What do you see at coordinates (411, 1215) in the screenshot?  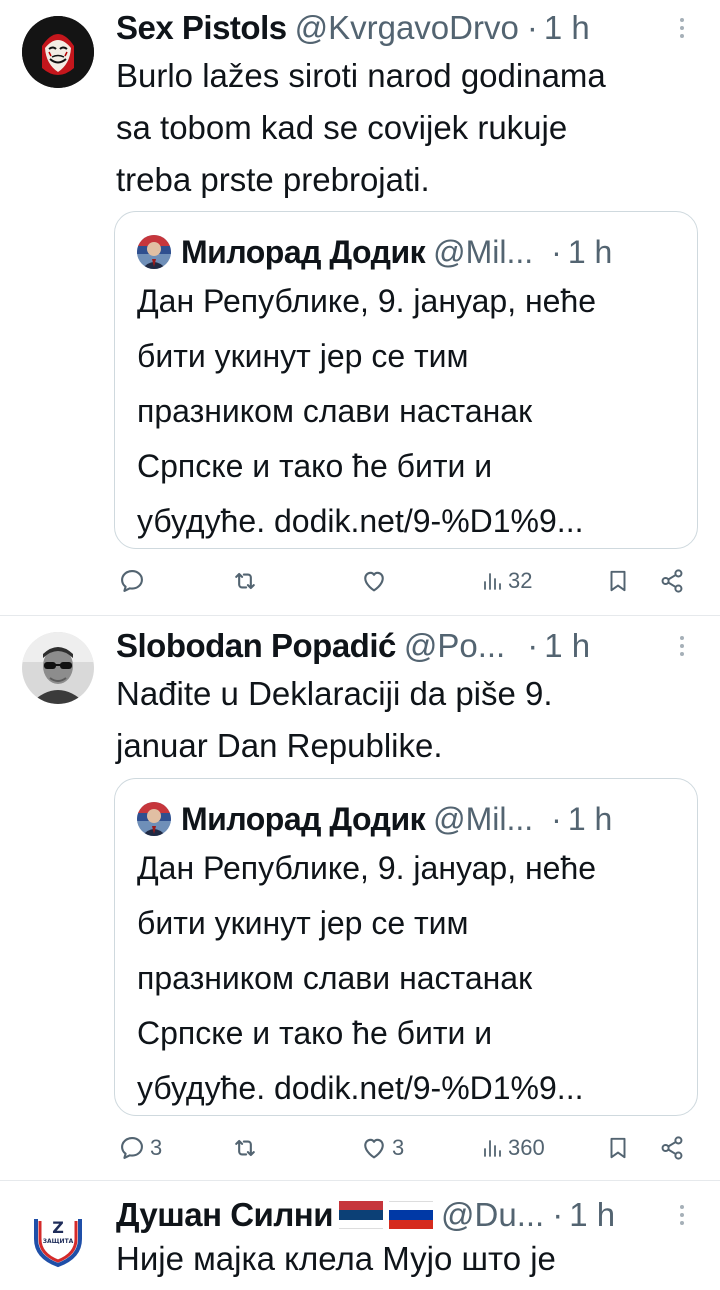 I see `russia-flag-icon` at bounding box center [411, 1215].